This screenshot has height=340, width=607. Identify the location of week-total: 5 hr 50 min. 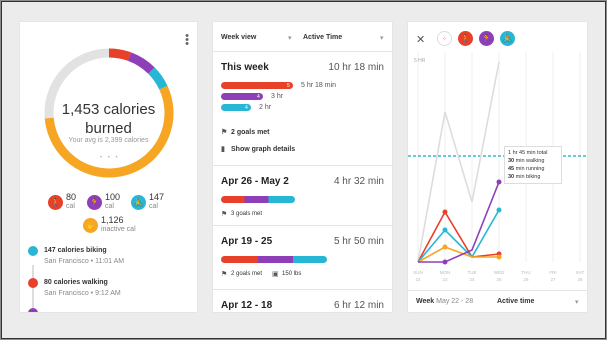
(358, 241).